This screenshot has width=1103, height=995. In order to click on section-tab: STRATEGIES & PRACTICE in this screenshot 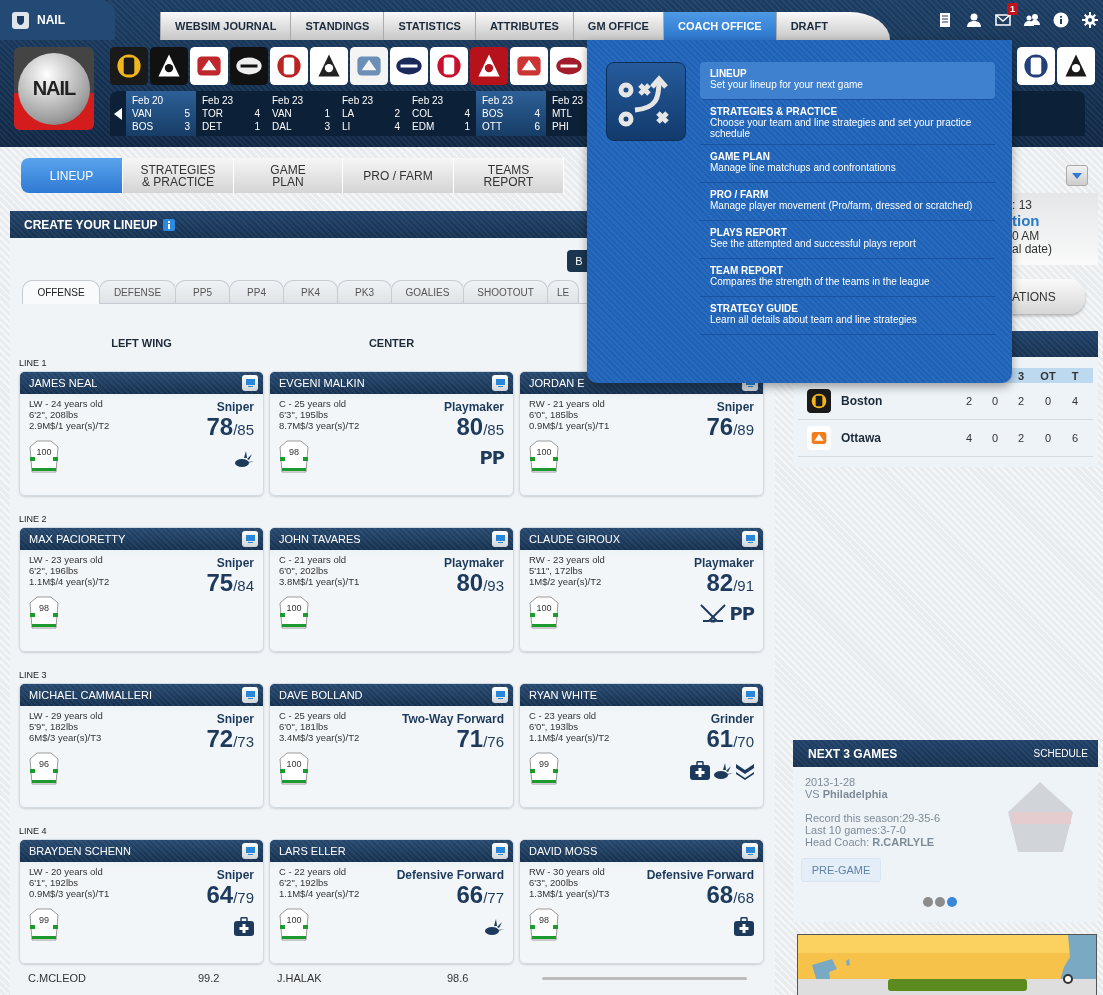, I will do `click(178, 175)`.